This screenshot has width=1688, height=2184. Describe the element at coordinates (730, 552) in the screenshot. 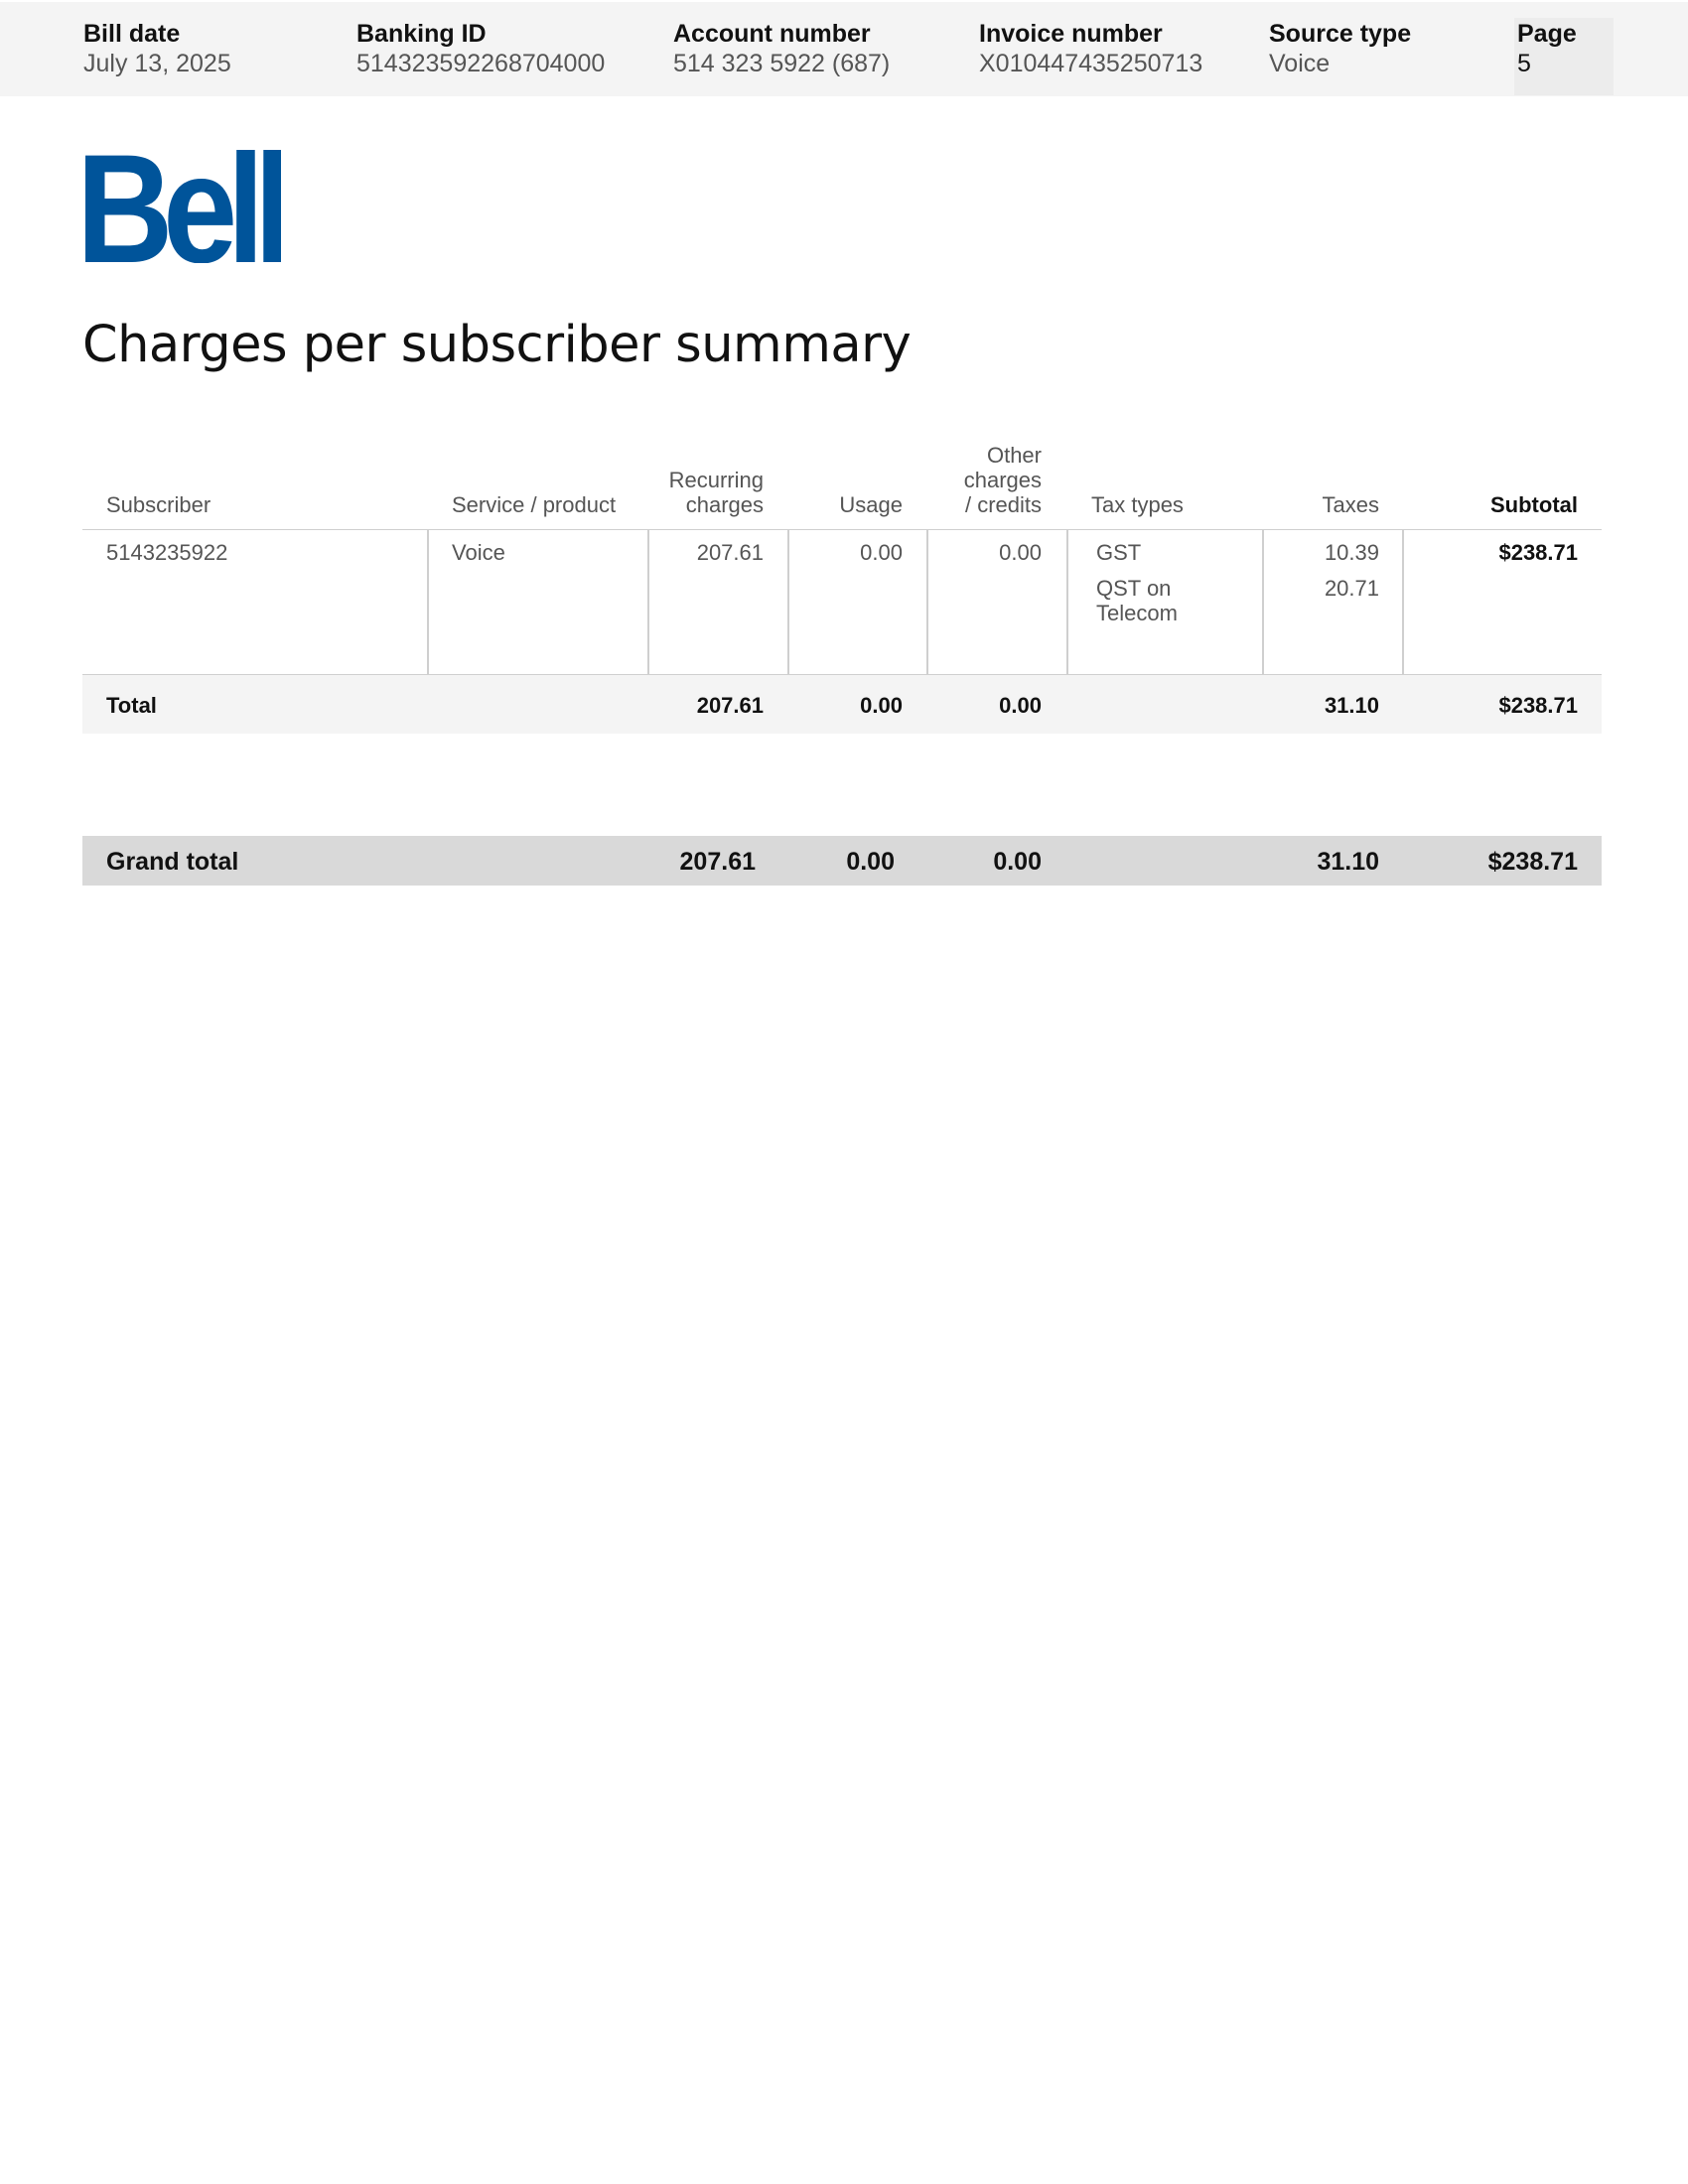

I see `cell-recurring: 207.61` at that location.